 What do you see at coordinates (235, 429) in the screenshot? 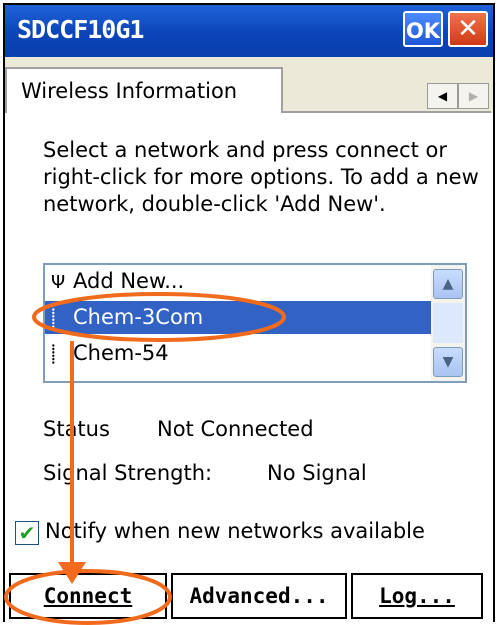
I see `status-value: Not Connected` at bounding box center [235, 429].